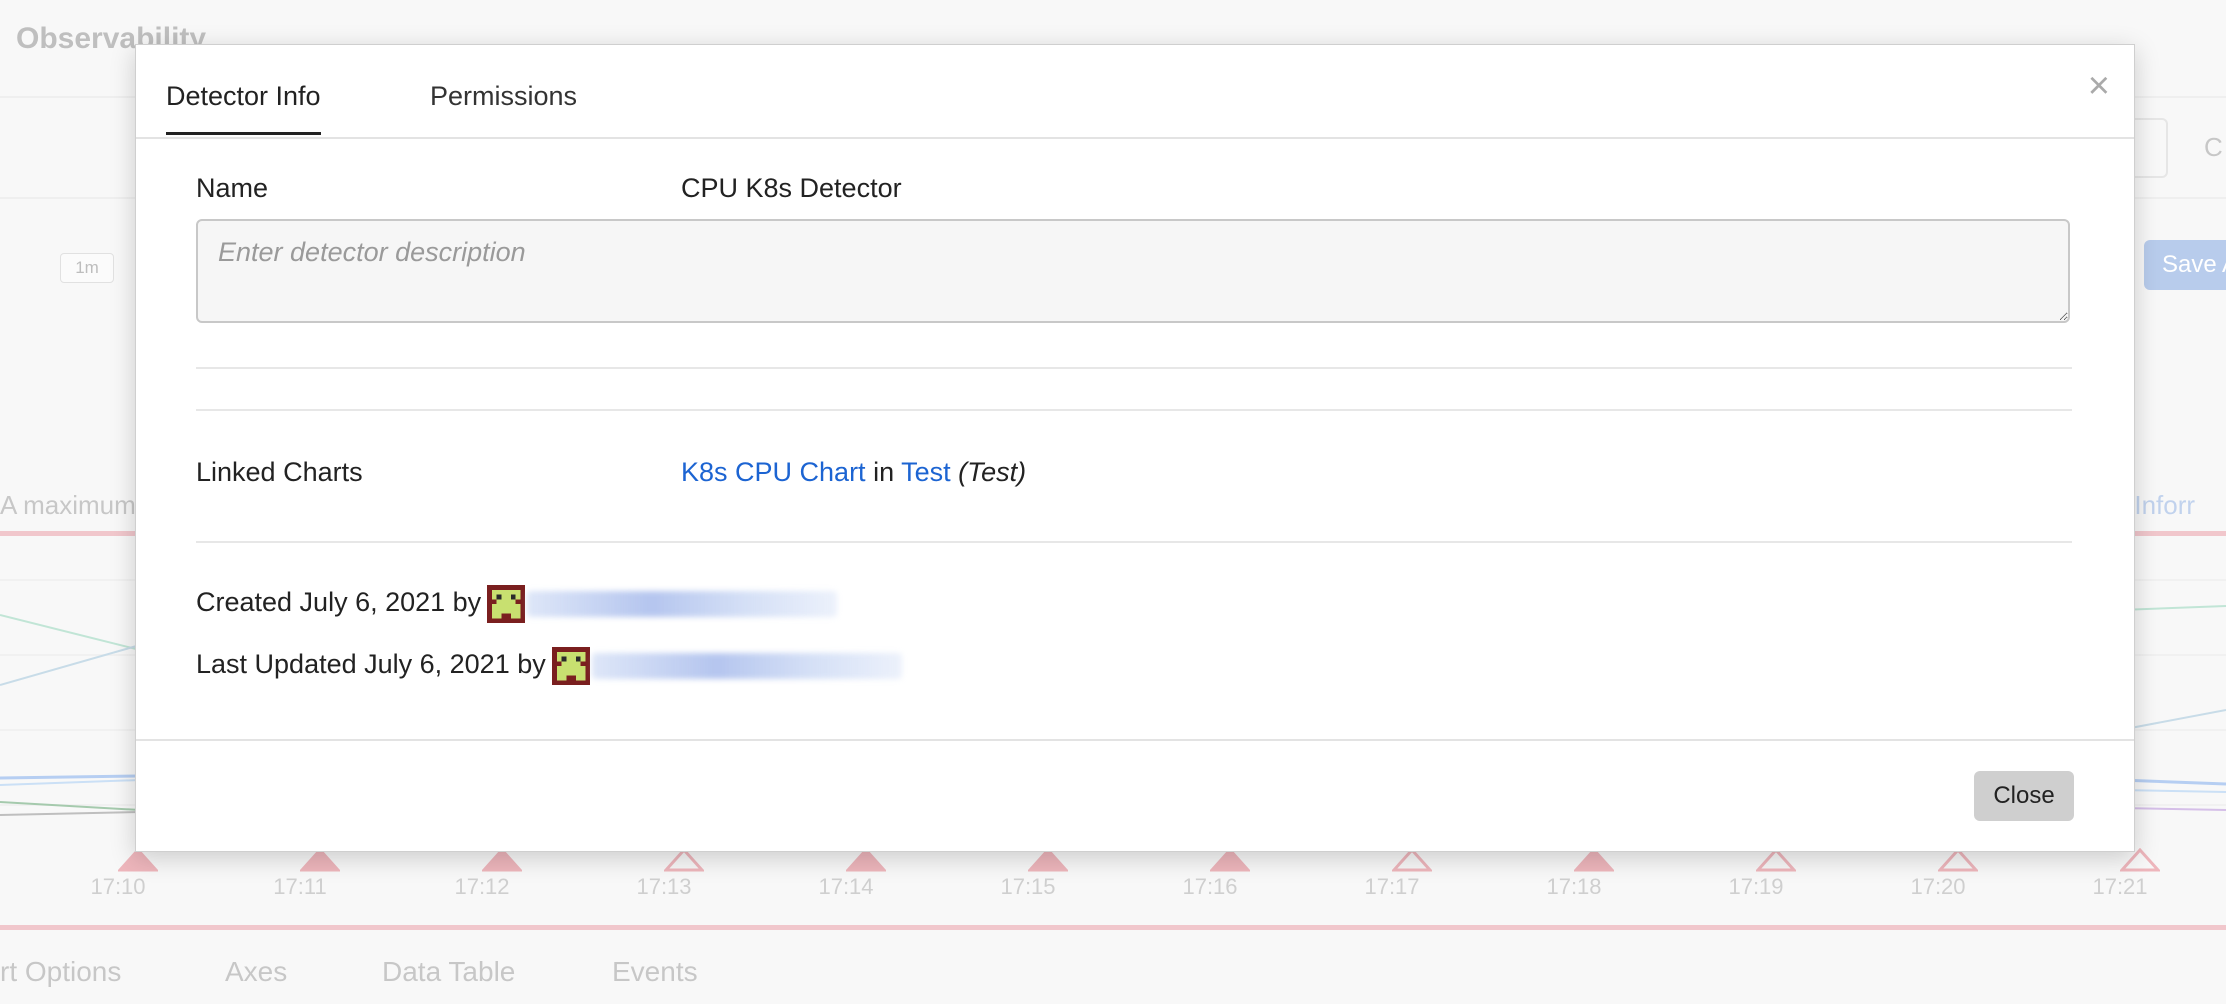  What do you see at coordinates (2024, 796) in the screenshot?
I see `close-button: Close` at bounding box center [2024, 796].